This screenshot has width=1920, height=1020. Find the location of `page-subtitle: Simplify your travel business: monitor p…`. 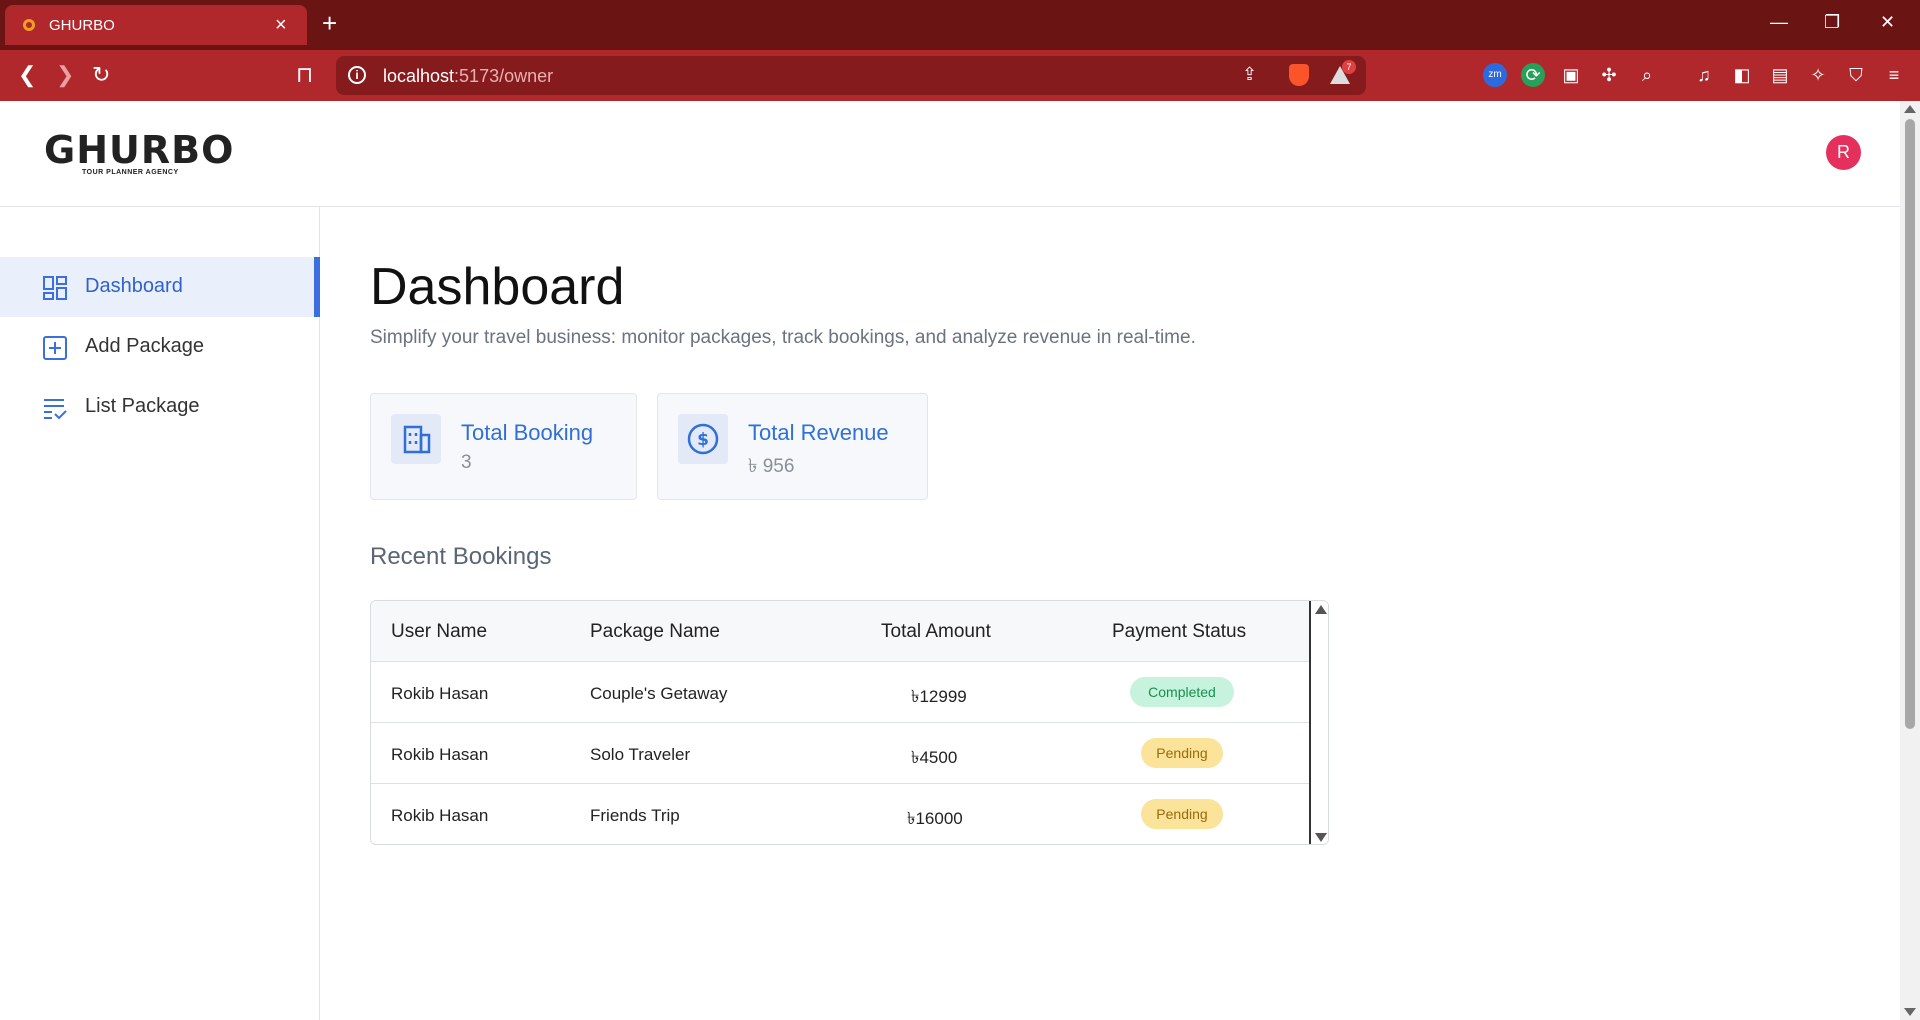

page-subtitle: Simplify your travel business: monitor p… is located at coordinates (783, 337).